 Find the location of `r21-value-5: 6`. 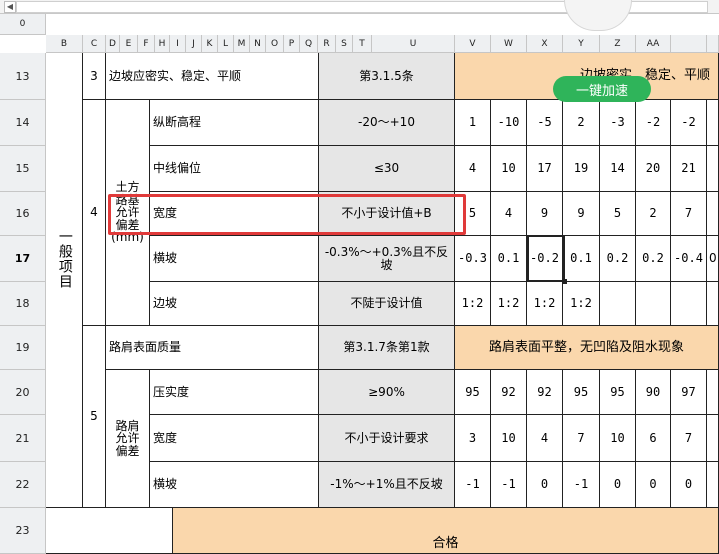

r21-value-5: 6 is located at coordinates (653, 438).